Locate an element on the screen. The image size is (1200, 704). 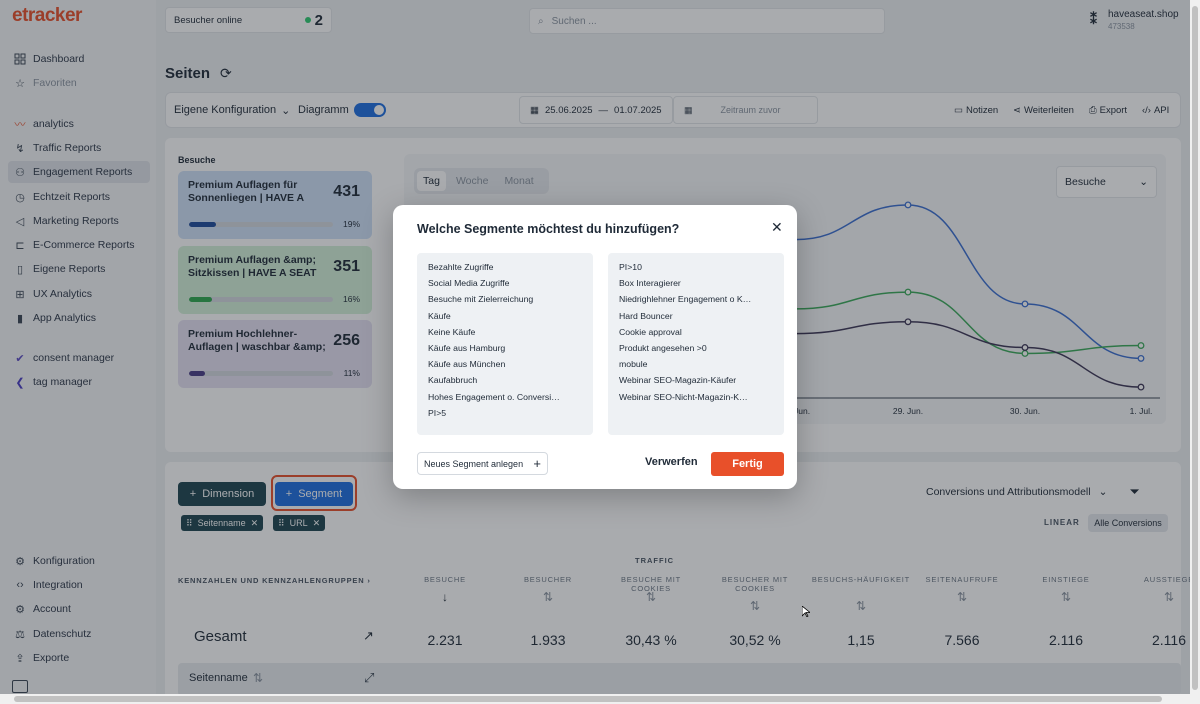
new-segment-button: Neues Segment anlegen + is located at coordinates (482, 463).